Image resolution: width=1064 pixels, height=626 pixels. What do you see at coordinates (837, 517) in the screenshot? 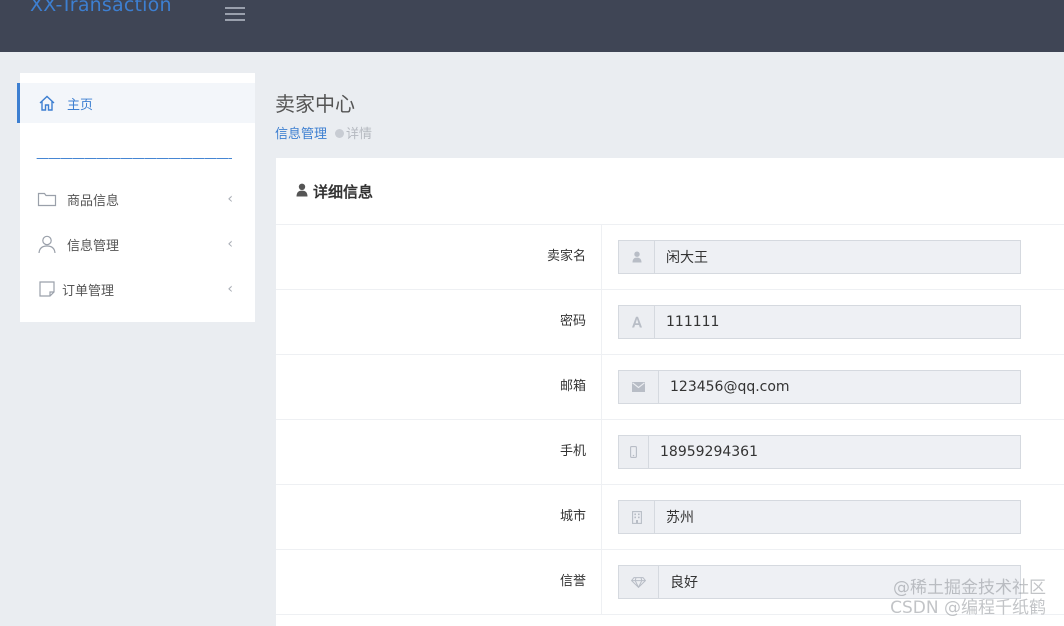
I see `city-input` at bounding box center [837, 517].